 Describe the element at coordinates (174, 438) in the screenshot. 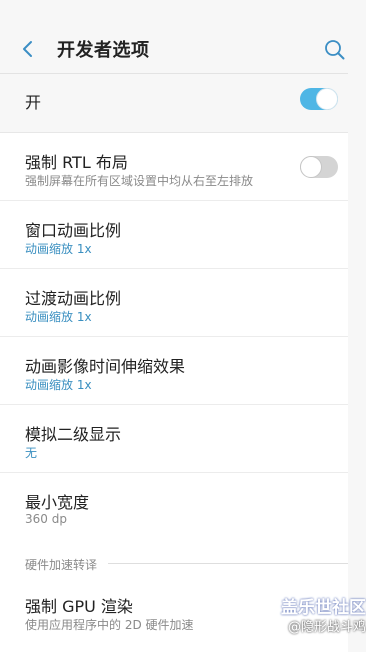

I see `setting-simulate-secondary-display: 模拟二级显示 无` at that location.